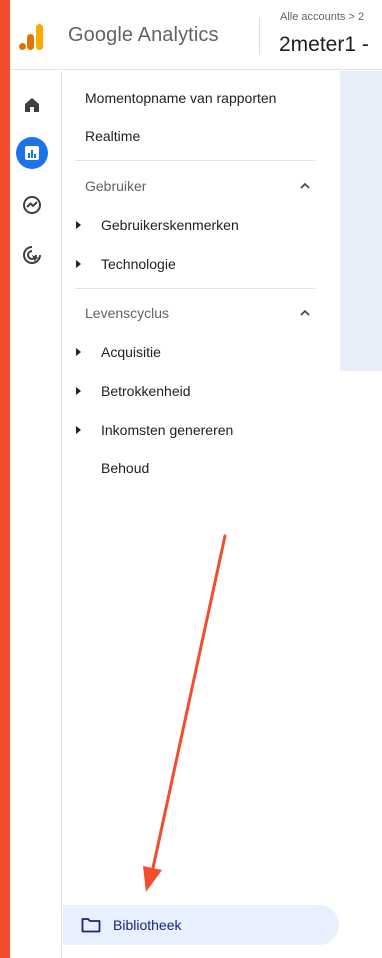 This screenshot has height=958, width=382. I want to click on nav-item-label: Inkomsten genereren, so click(167, 430).